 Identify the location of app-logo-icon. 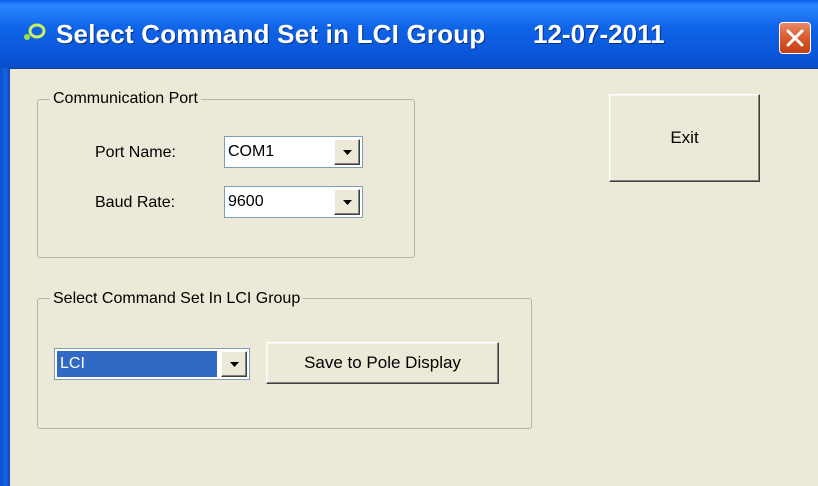
(34, 32).